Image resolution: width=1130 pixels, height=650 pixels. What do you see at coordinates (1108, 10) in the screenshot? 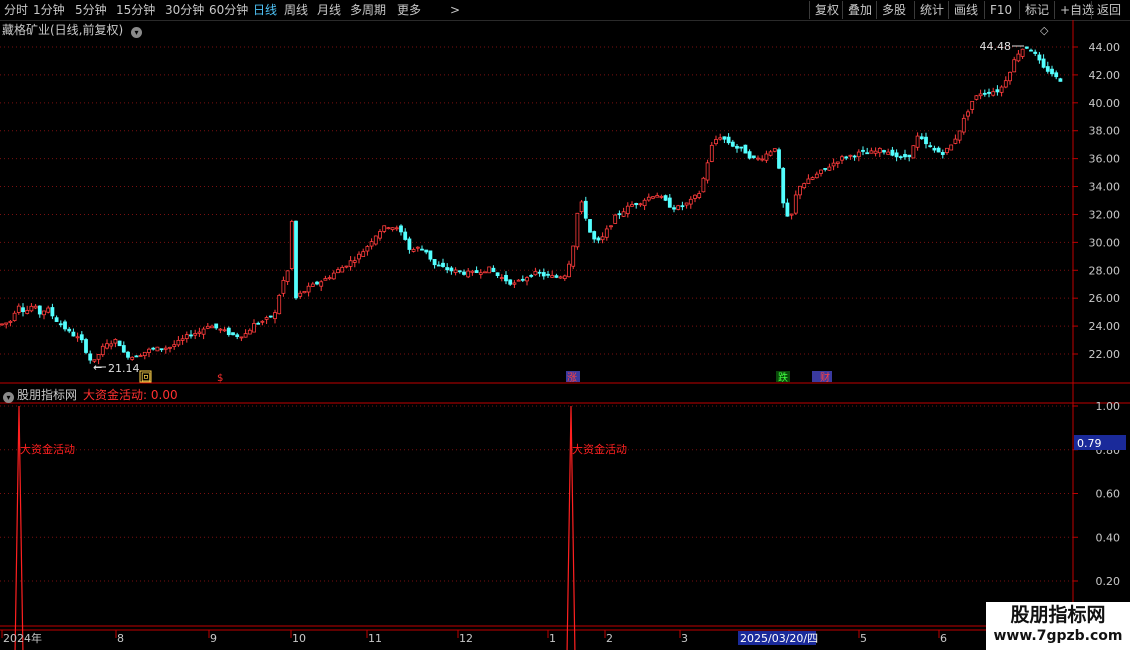
I see `toolbar-button-8: 返回` at bounding box center [1108, 10].